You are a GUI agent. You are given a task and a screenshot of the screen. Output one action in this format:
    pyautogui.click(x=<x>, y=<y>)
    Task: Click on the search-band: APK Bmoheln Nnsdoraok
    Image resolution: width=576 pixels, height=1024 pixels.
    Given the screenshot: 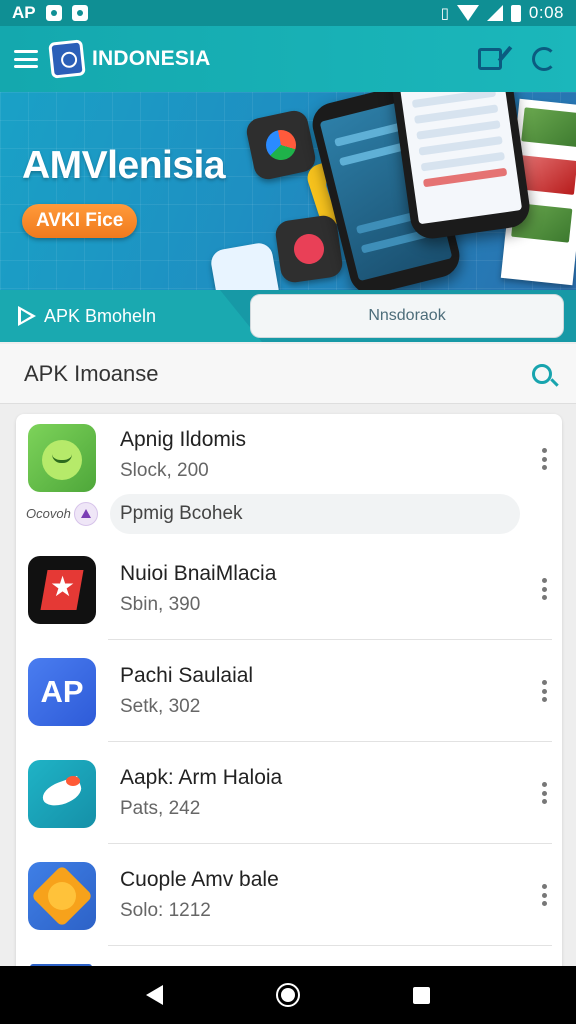 What is the action you would take?
    pyautogui.click(x=288, y=316)
    